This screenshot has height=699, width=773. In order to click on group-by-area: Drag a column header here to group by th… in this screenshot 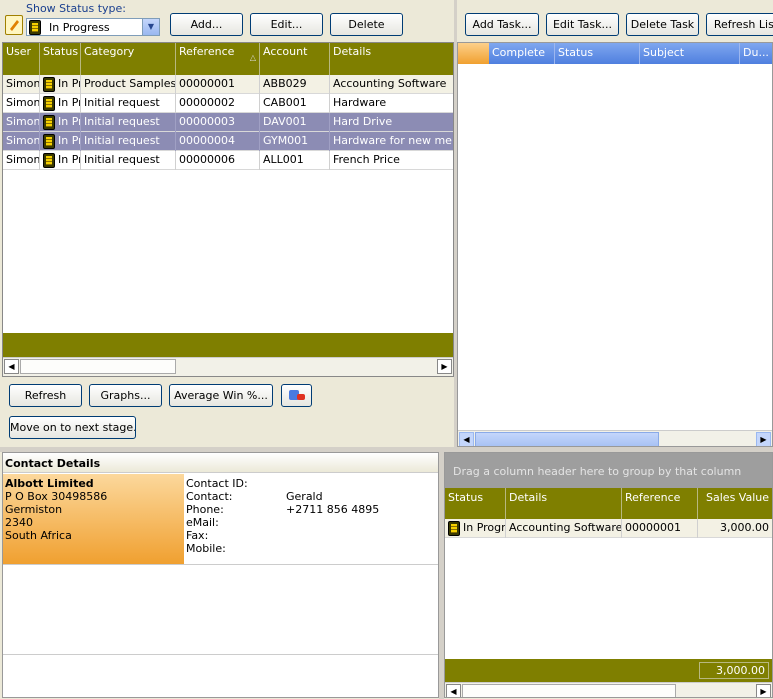, I will do `click(608, 470)`.